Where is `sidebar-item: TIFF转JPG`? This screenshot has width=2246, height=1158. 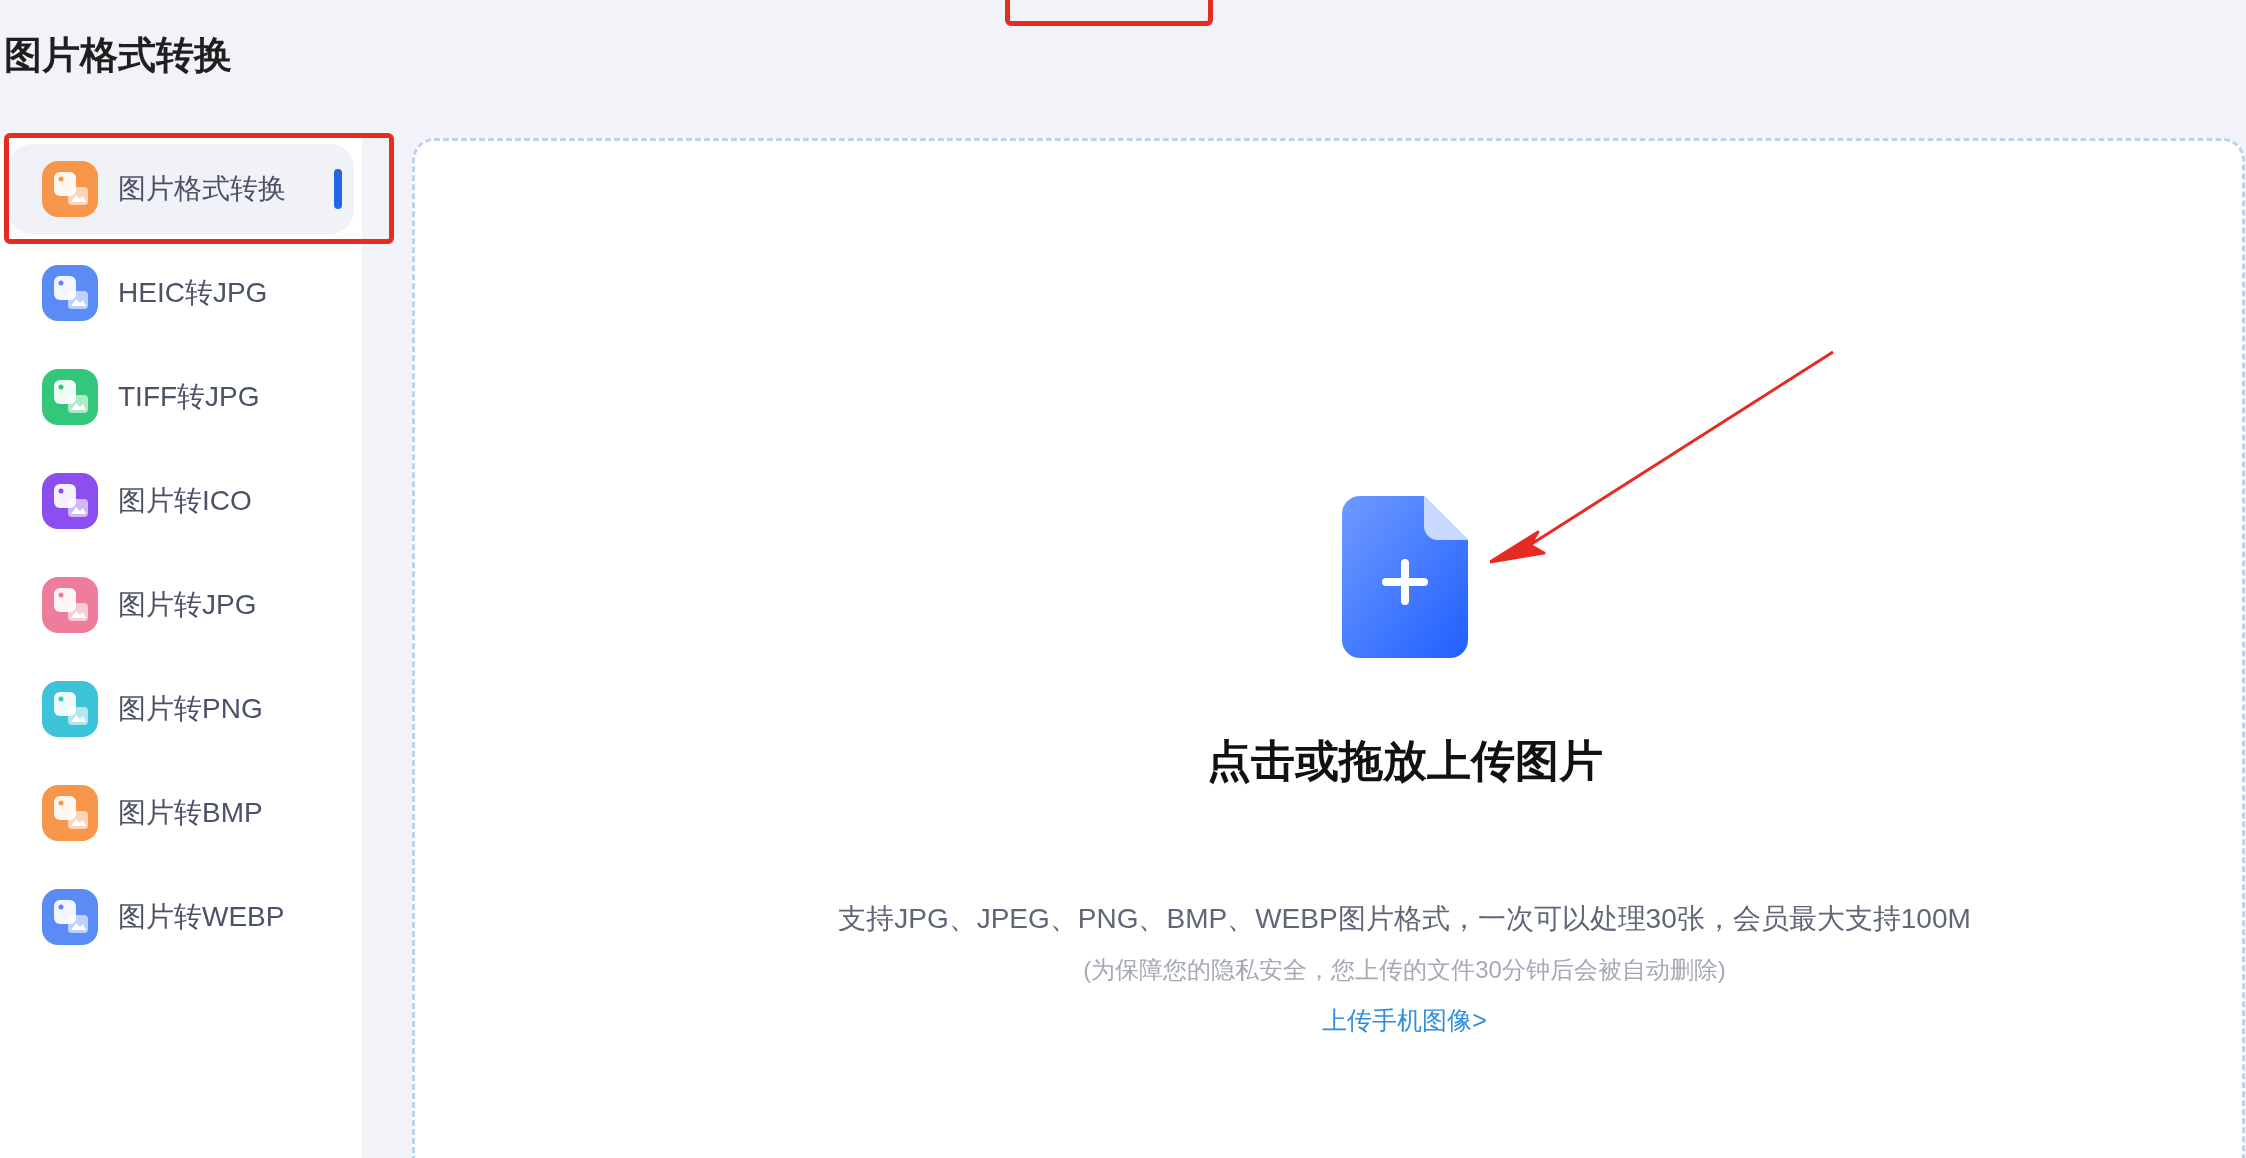 sidebar-item: TIFF转JPG is located at coordinates (181, 397).